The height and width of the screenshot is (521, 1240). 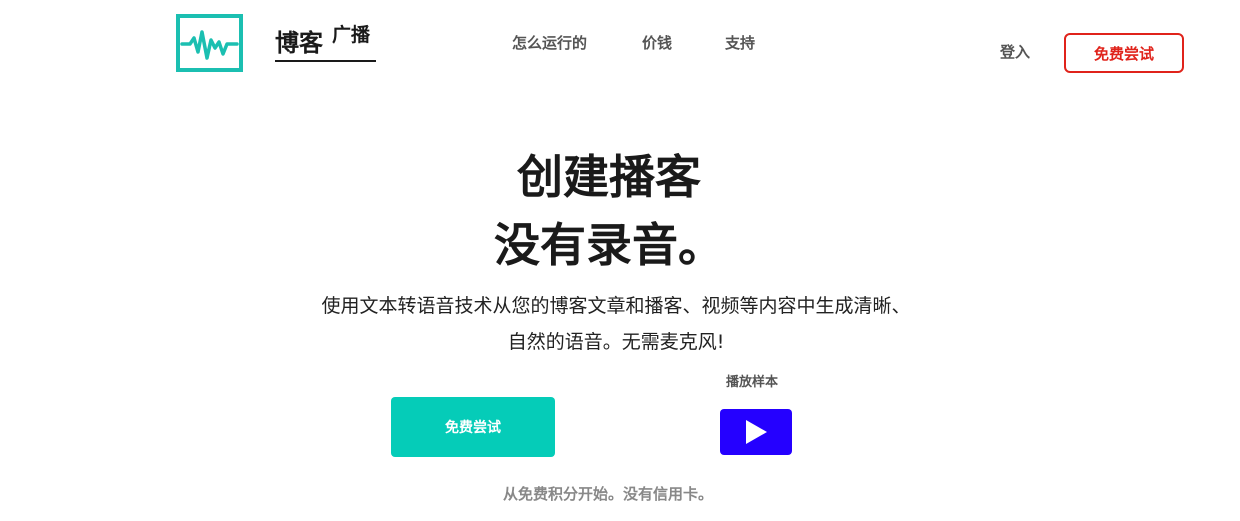 I want to click on logo-text-main: 博客, so click(x=299, y=43).